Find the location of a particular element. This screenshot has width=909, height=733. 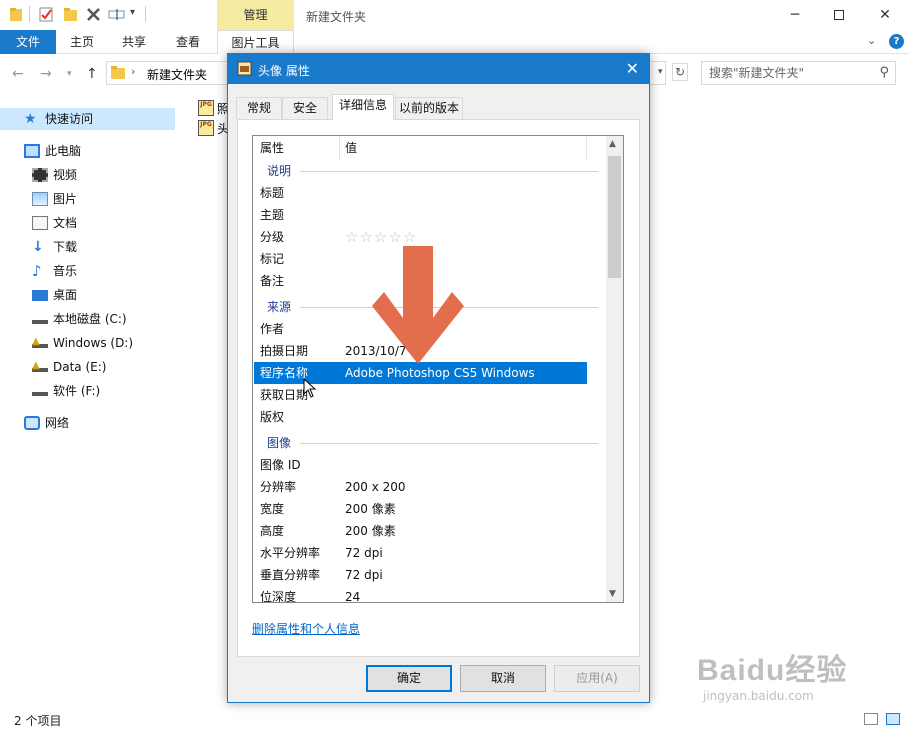

tab-picture-tools: 图片工具 is located at coordinates (255, 42).